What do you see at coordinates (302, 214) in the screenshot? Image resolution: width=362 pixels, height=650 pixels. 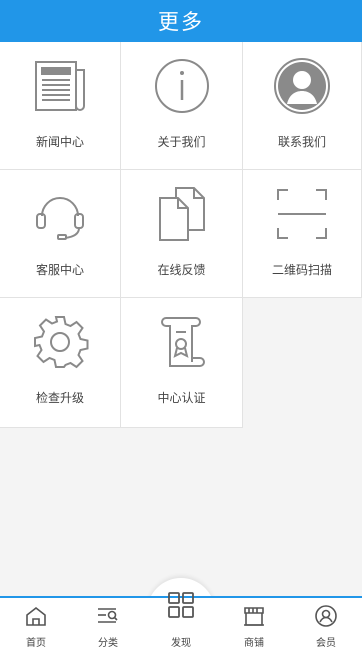 I see `scan-frame-icon` at bounding box center [302, 214].